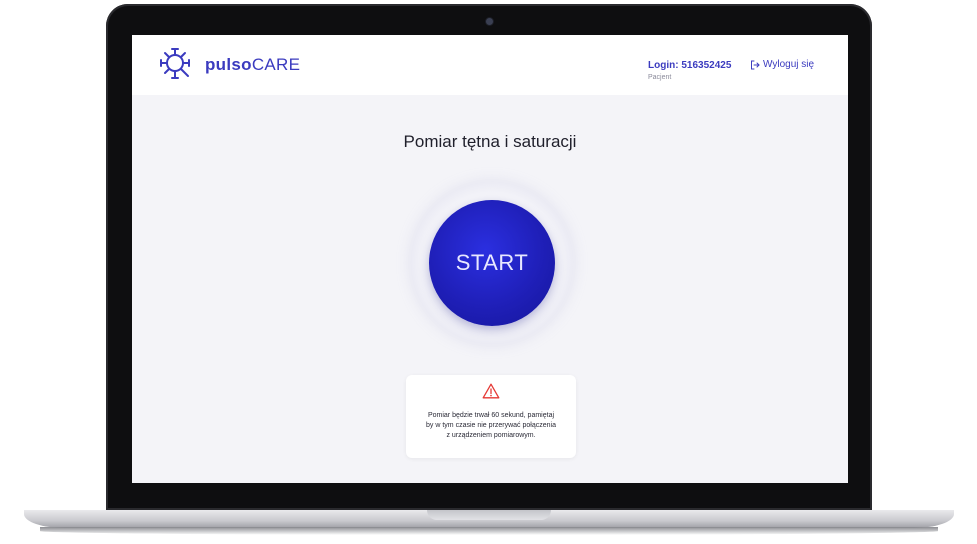 The image size is (977, 544). I want to click on logout-button: Wyloguj się, so click(782, 64).